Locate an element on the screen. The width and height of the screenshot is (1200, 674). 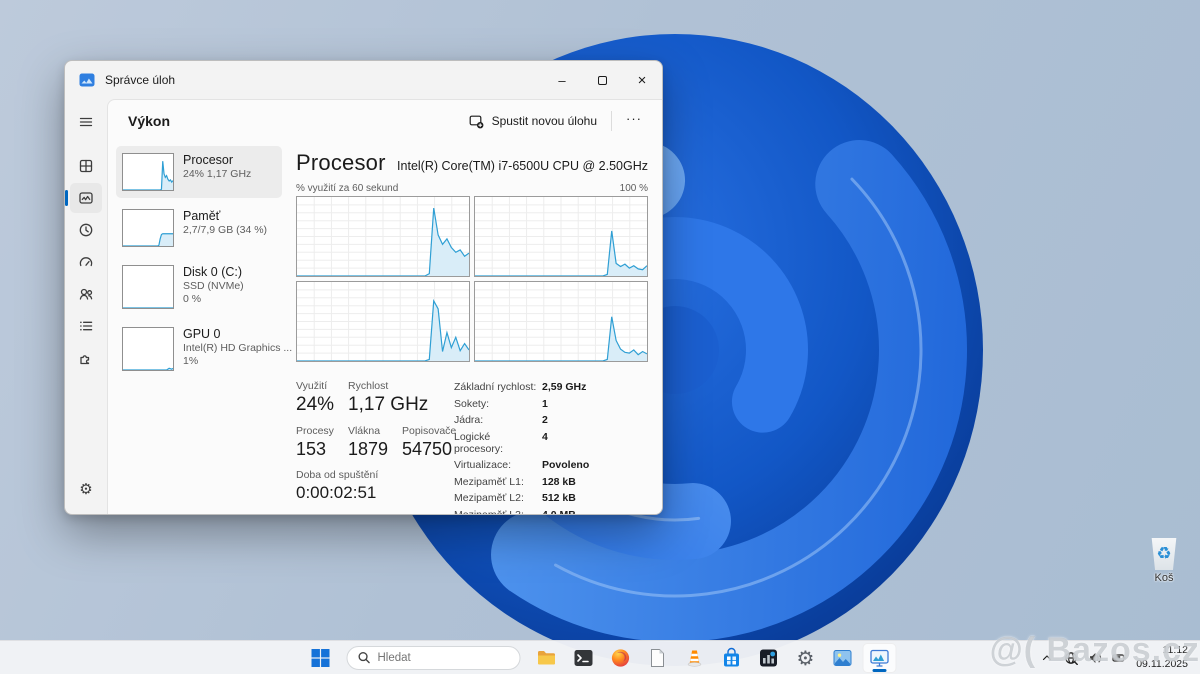
chevron-up-icon is located at coordinates (1047, 657).